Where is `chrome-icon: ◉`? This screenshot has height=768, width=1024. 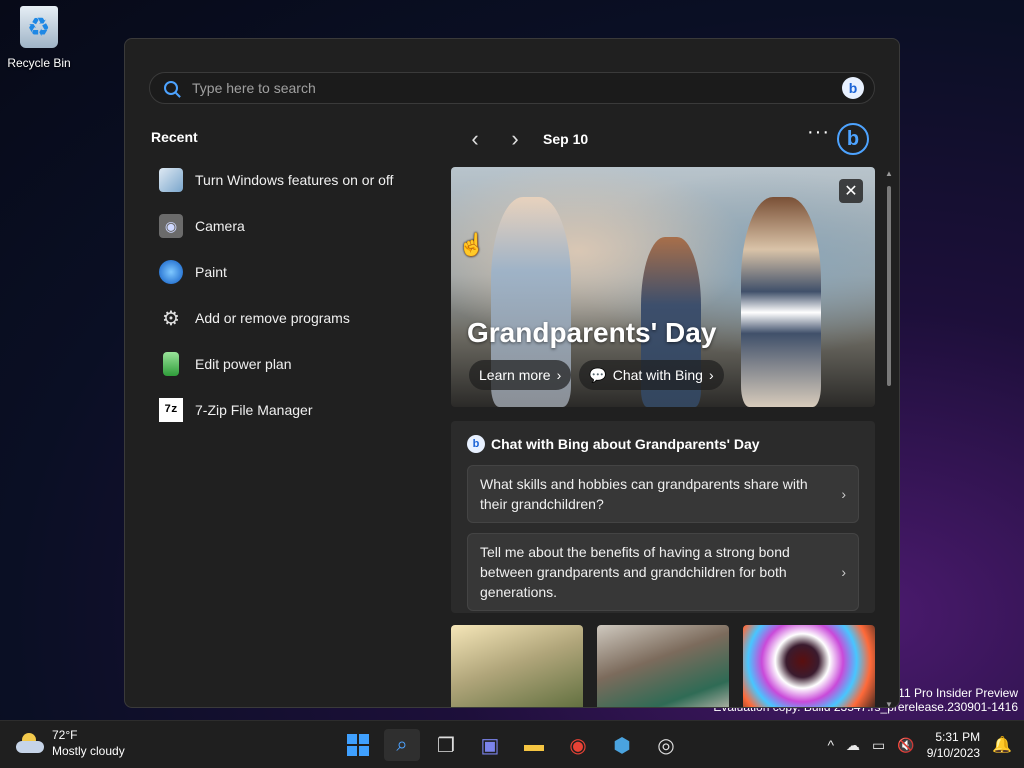
chrome-icon: ◉ is located at coordinates (578, 745).